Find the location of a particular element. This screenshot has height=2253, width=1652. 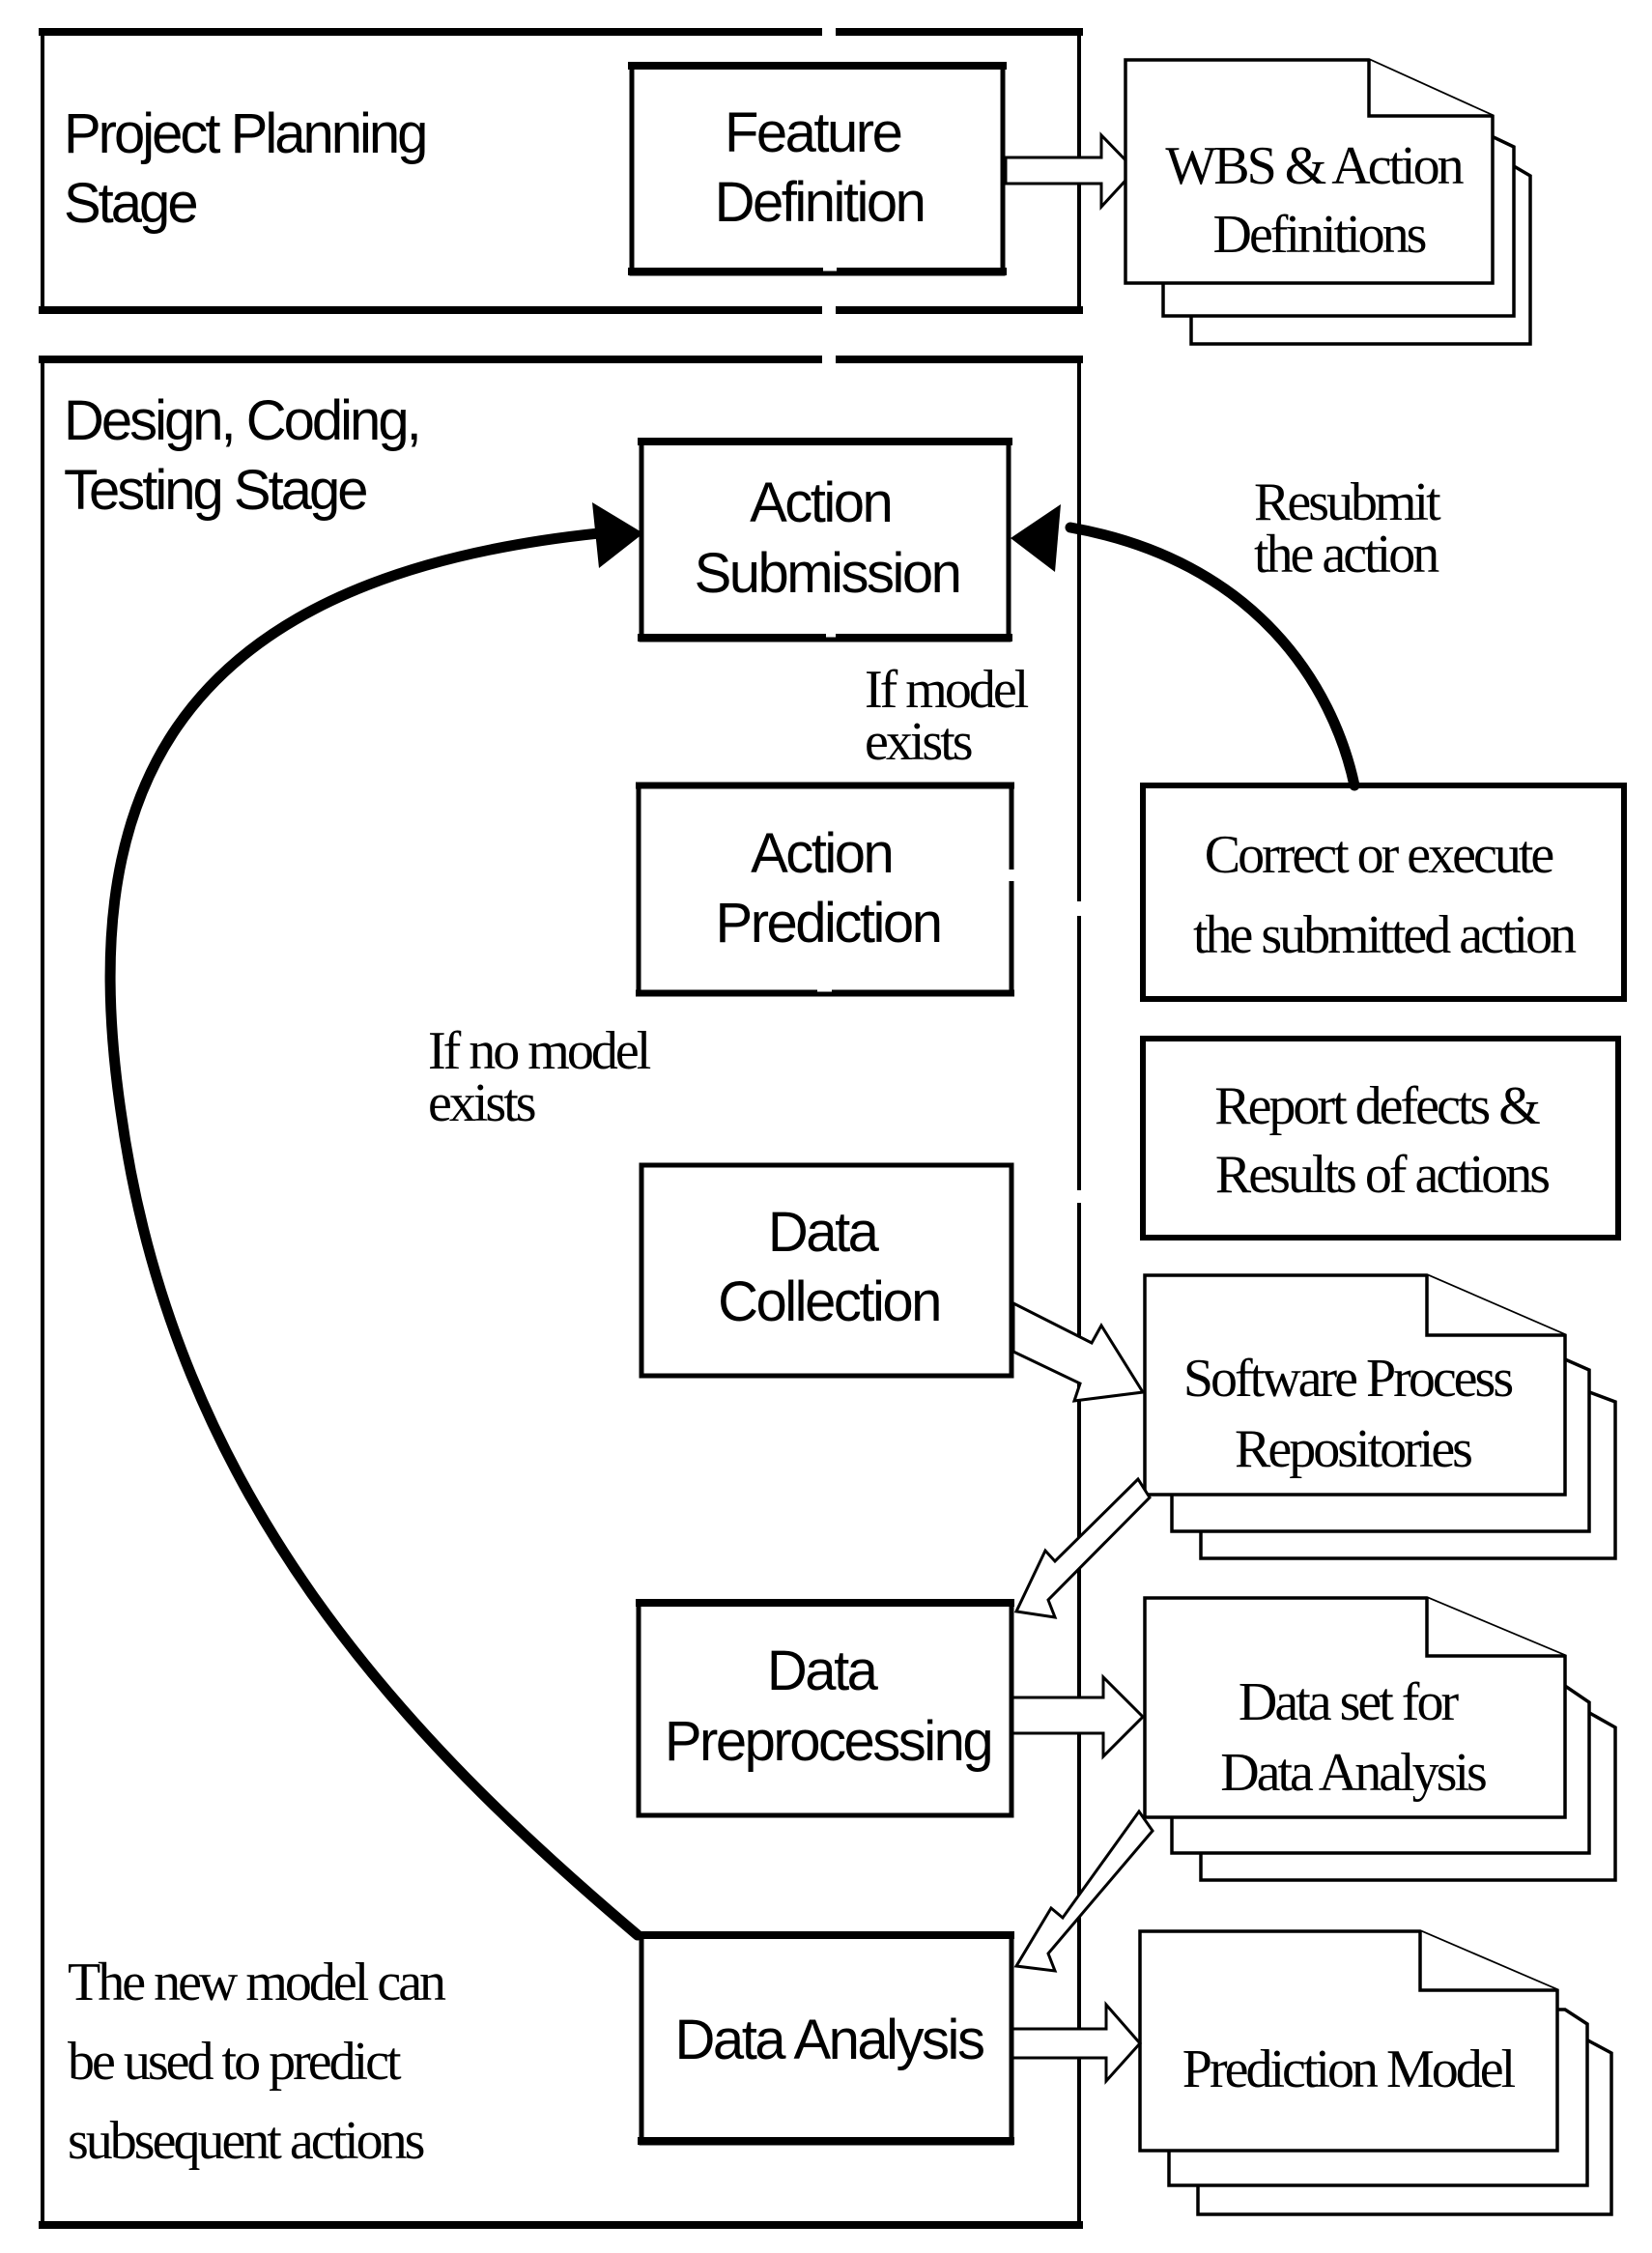

data-collection-box: Data Collection is located at coordinates (826, 1270).